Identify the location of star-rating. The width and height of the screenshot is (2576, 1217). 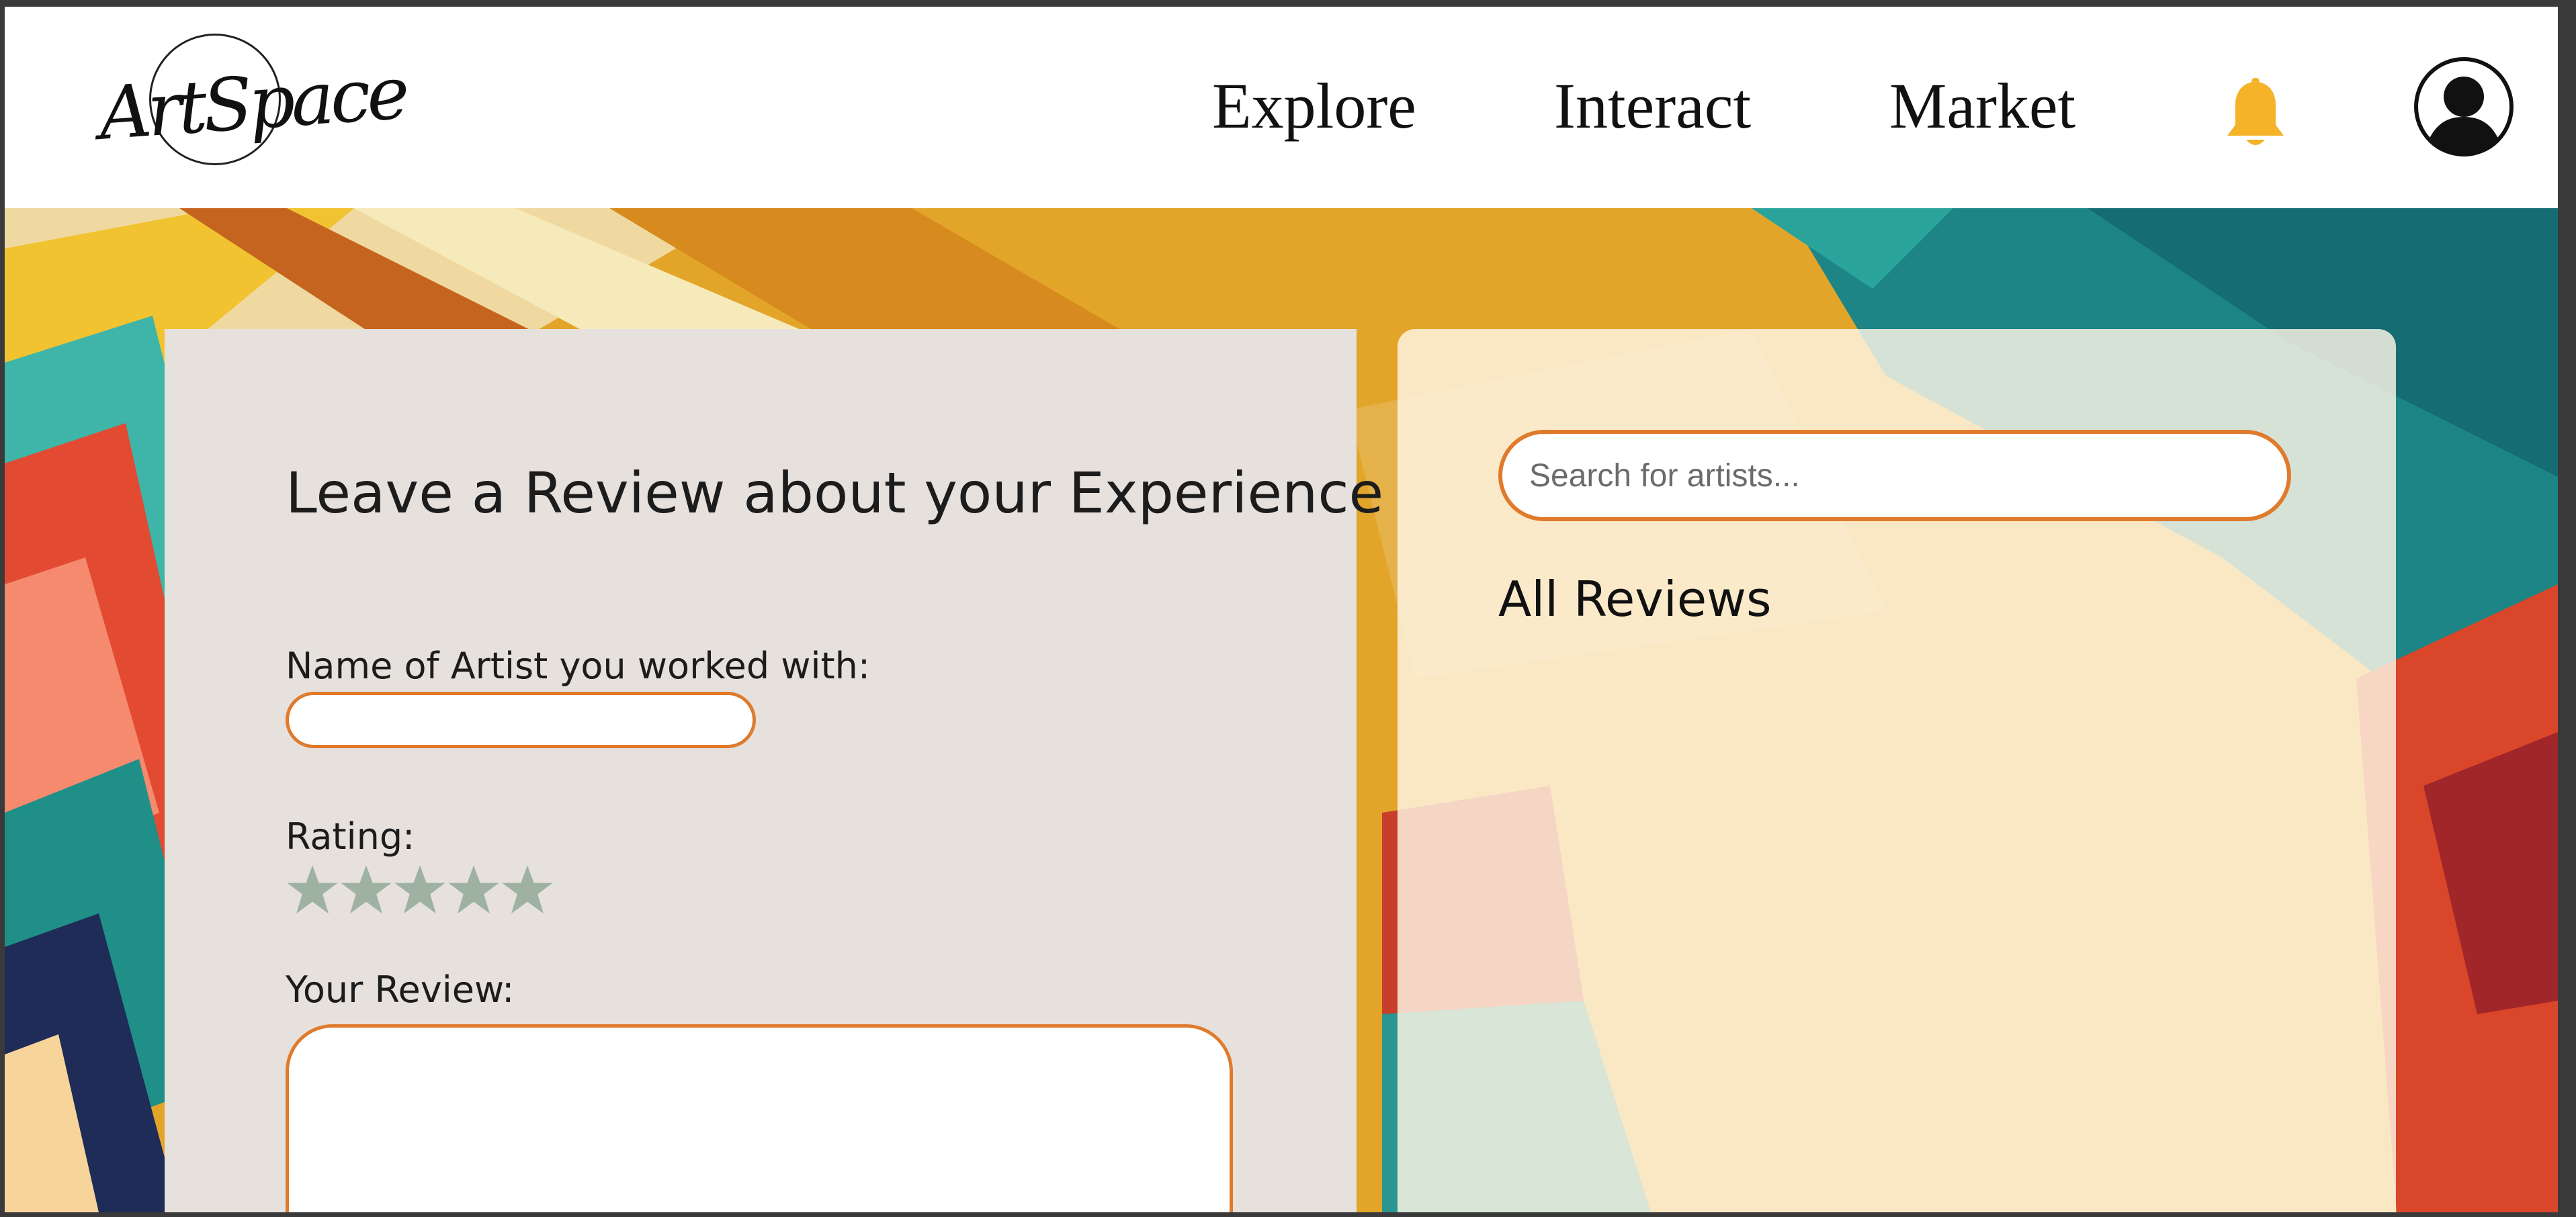
(420, 893).